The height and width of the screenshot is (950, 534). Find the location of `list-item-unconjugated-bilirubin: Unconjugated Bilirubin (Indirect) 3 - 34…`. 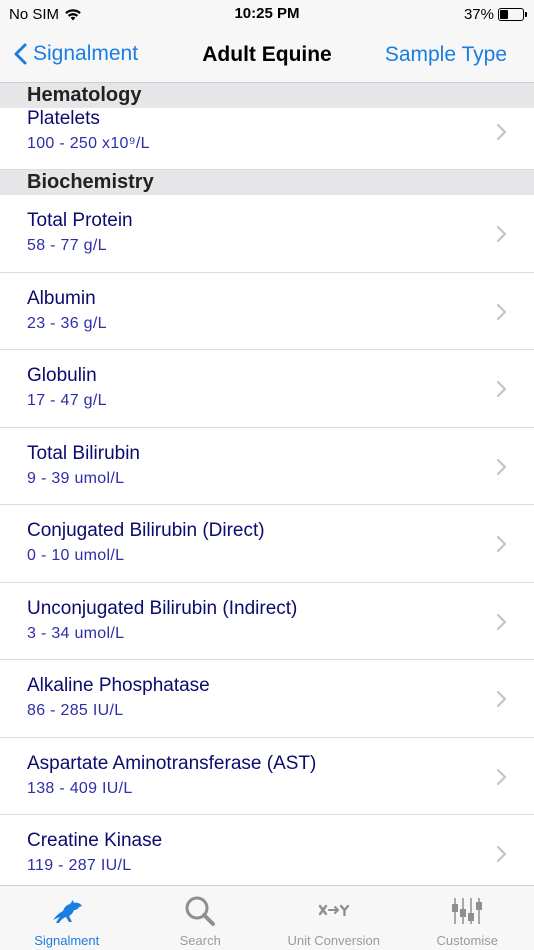

list-item-unconjugated-bilirubin: Unconjugated Bilirubin (Indirect) 3 - 34… is located at coordinates (267, 621).